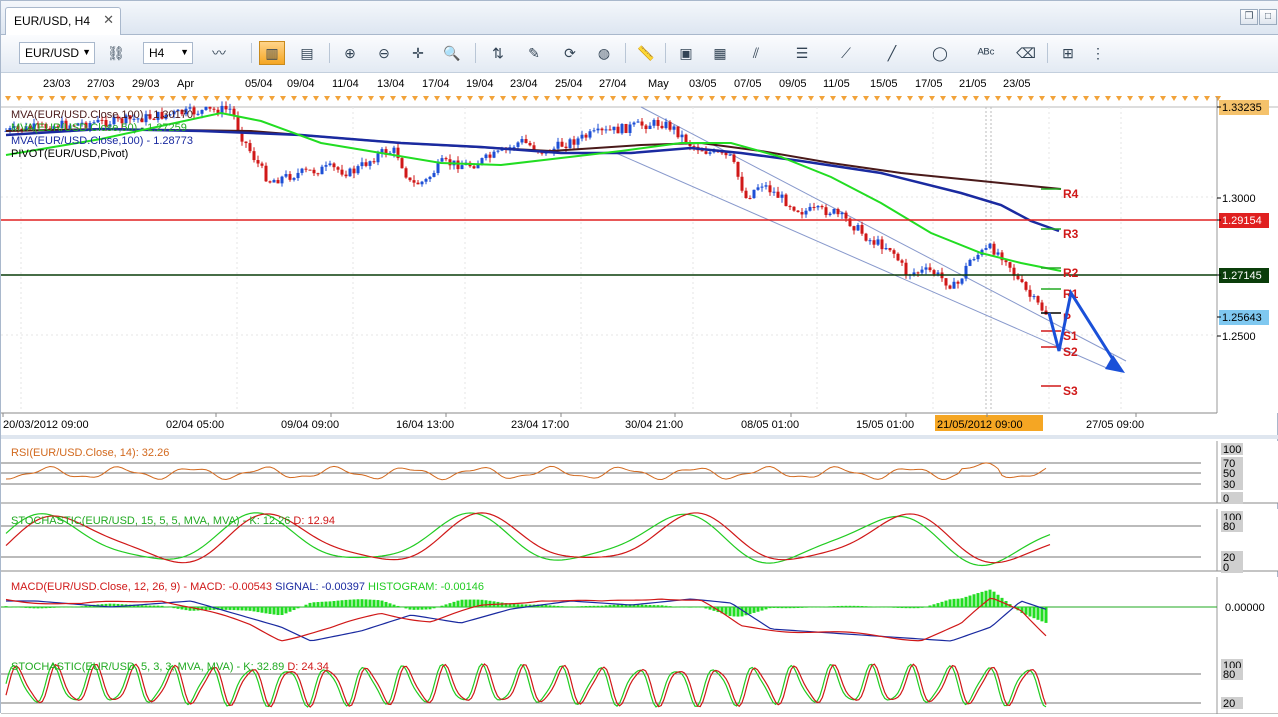 The height and width of the screenshot is (717, 1278). I want to click on lines-tool-icon: ⫽, so click(756, 53).